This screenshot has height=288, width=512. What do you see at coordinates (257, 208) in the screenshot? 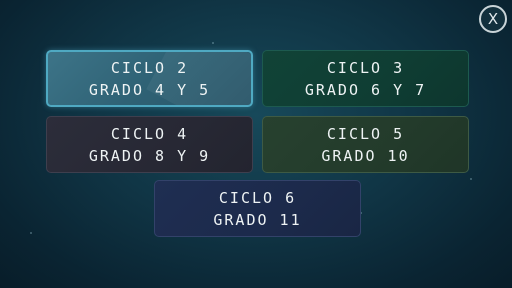
I see `level-card-ciclo-6: CICLO 6 GRADO 11` at bounding box center [257, 208].